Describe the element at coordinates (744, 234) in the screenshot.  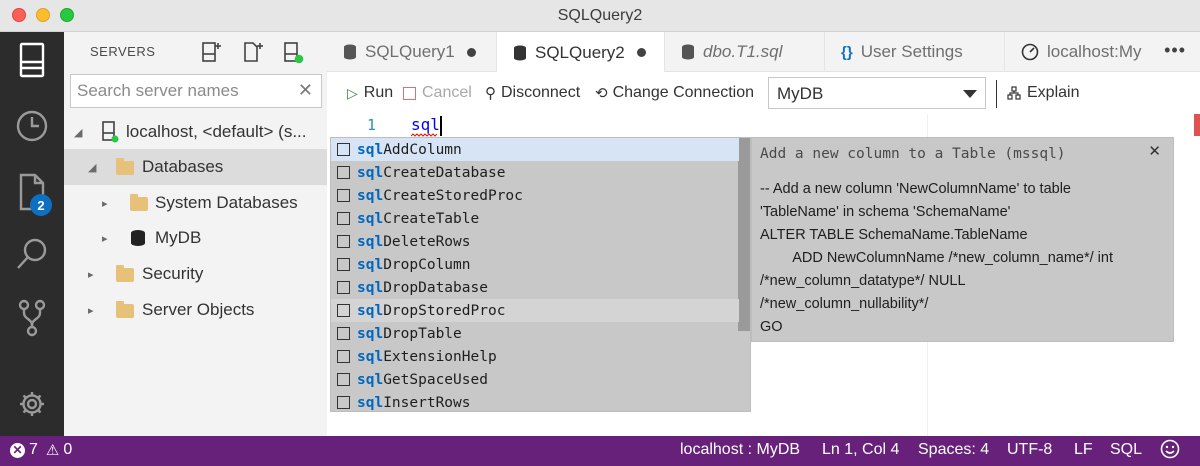
I see `suggest-scrollbar` at that location.